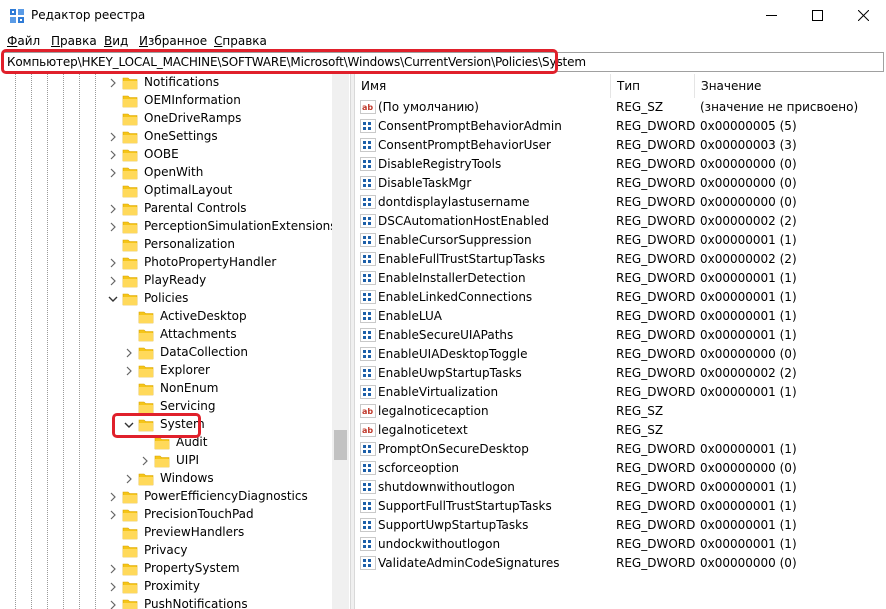 The image size is (886, 609). I want to click on menu-edit-accel: П, so click(56, 41).